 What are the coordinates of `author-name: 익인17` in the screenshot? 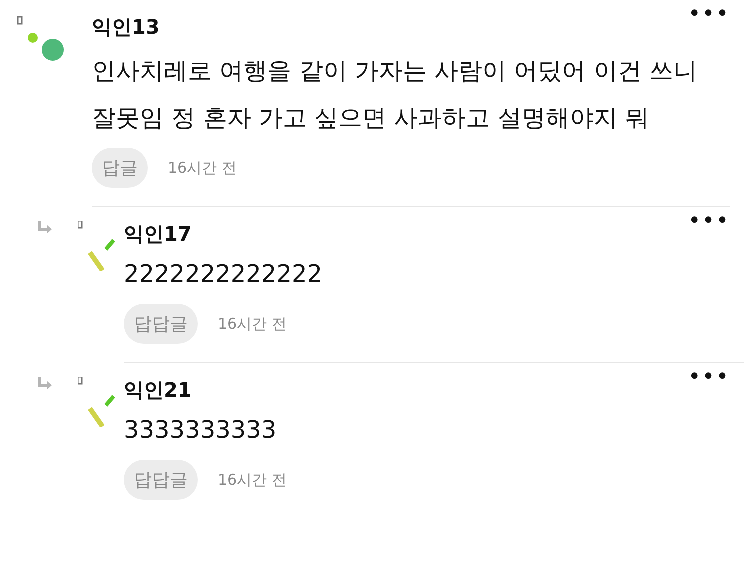 It's located at (158, 234).